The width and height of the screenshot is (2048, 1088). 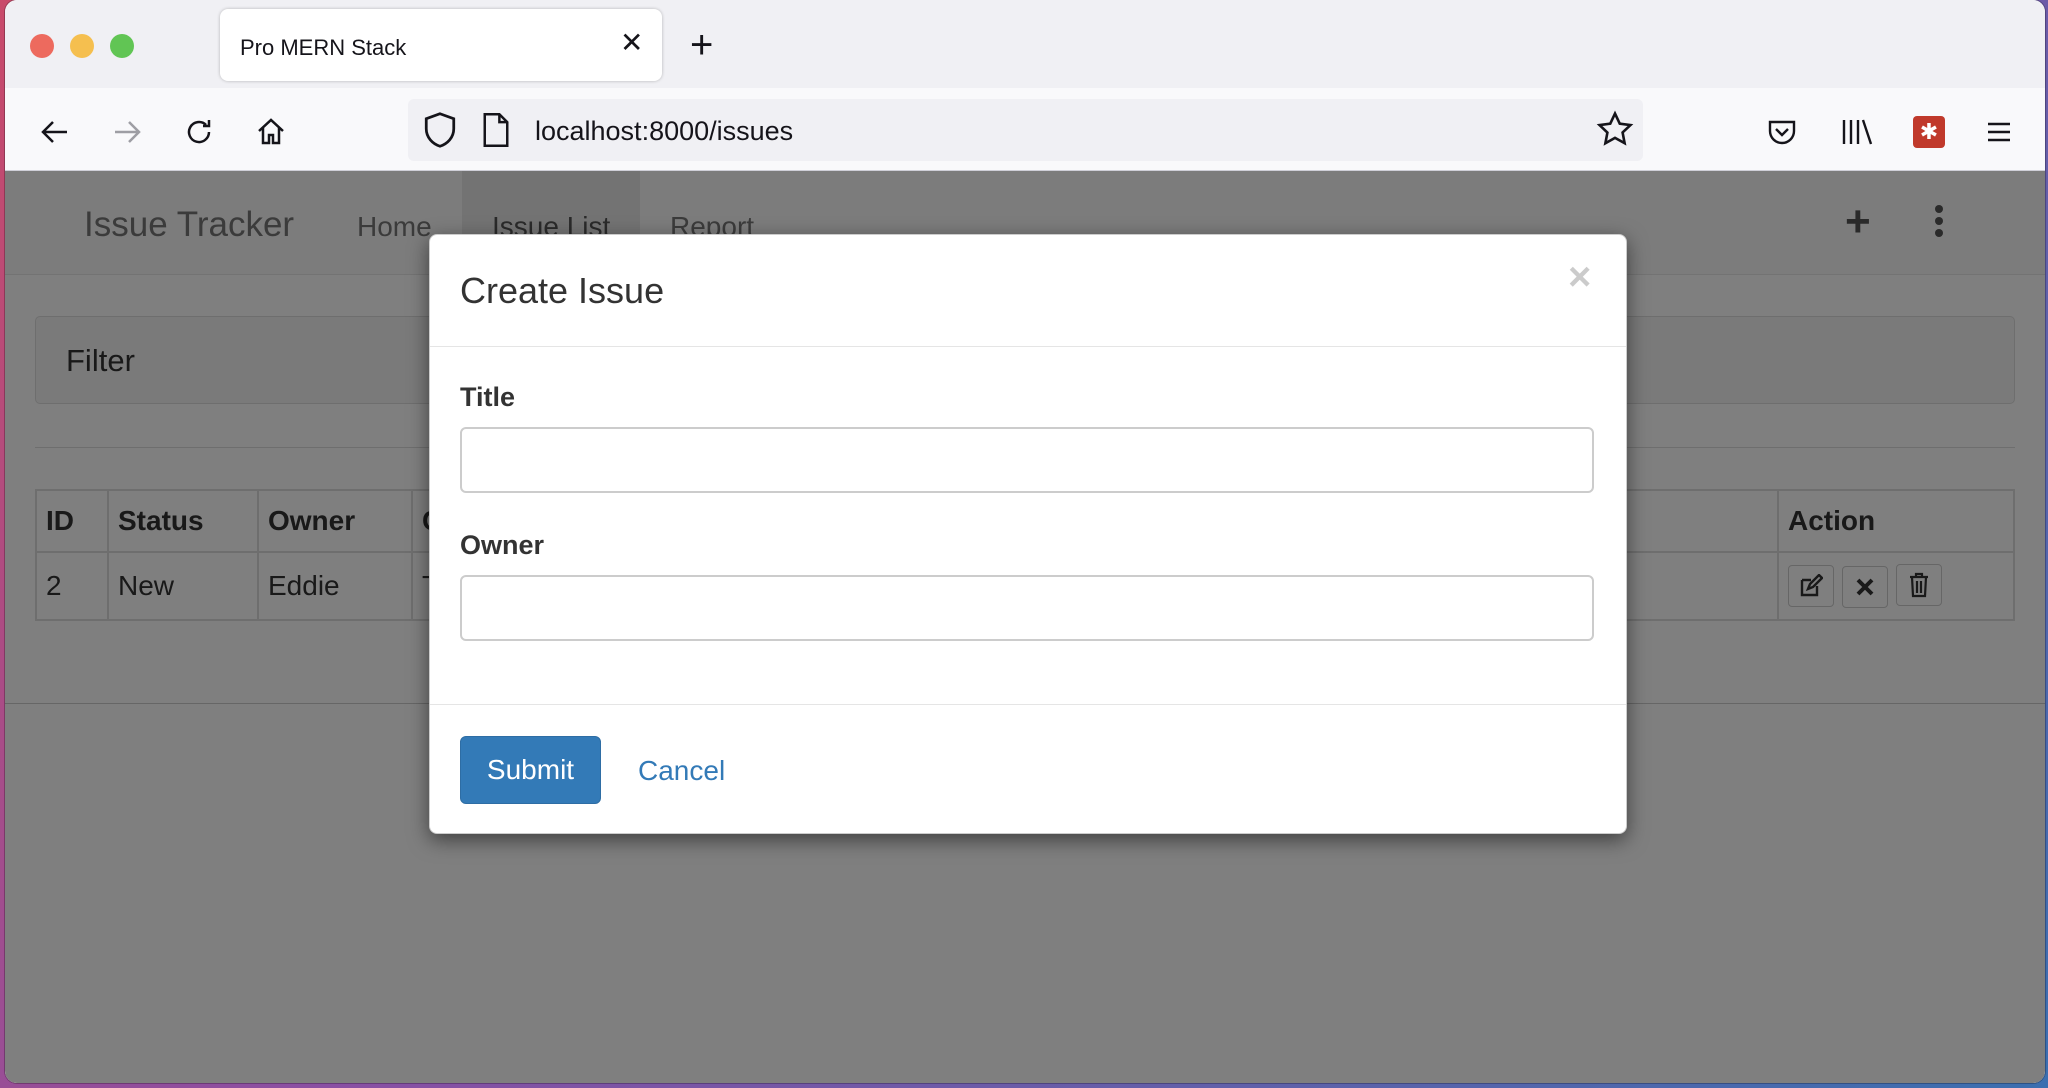 I want to click on reload-icon, so click(x=199, y=132).